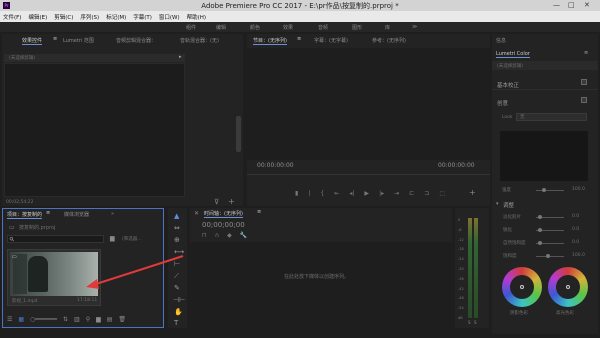 The image size is (600, 338). What do you see at coordinates (426, 193) in the screenshot?
I see `extract-button: ⊐` at bounding box center [426, 193].